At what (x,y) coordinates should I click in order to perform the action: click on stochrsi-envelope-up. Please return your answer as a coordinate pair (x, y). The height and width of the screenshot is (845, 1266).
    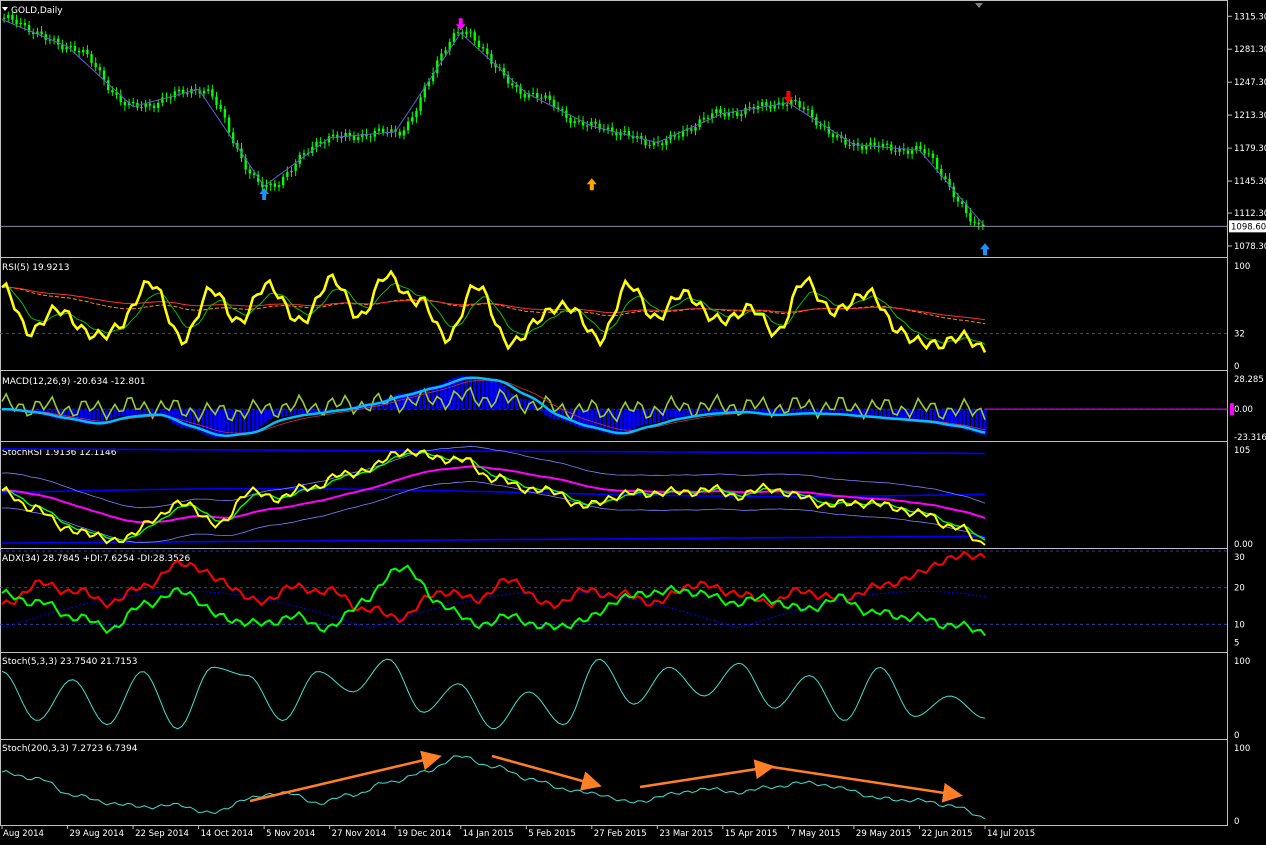
    Looking at the image, I should click on (493, 477).